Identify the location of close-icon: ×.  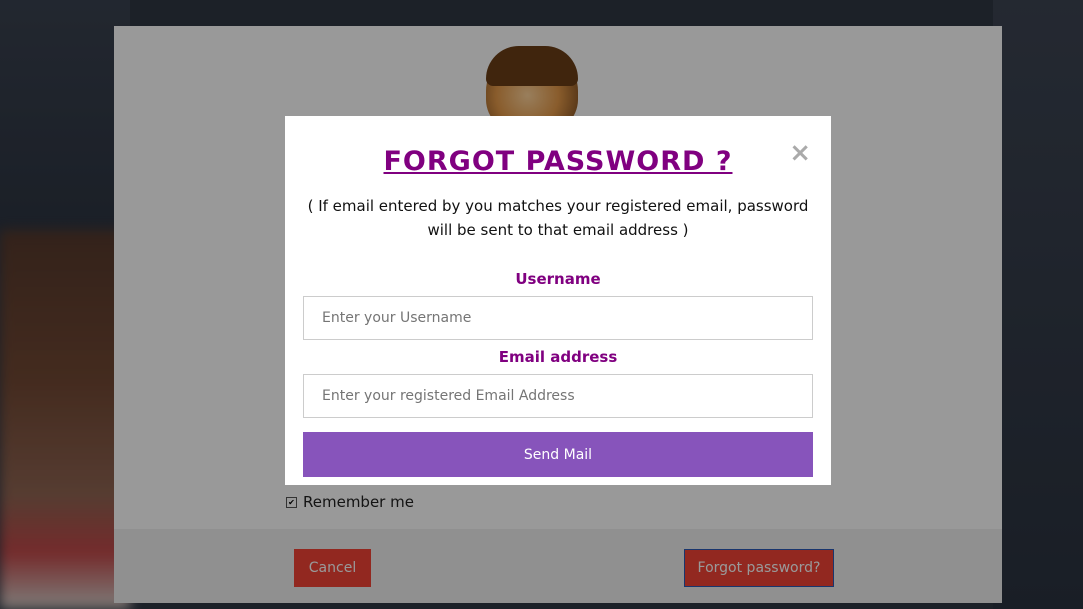
(800, 153).